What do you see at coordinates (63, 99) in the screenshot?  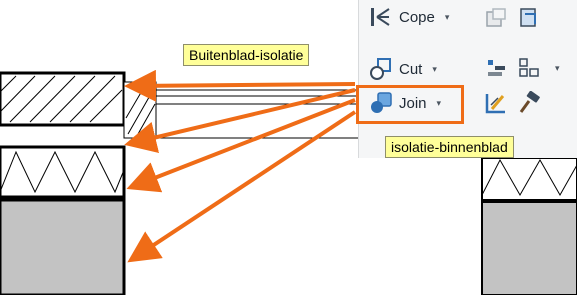 I see `outer-leaf-wall` at bounding box center [63, 99].